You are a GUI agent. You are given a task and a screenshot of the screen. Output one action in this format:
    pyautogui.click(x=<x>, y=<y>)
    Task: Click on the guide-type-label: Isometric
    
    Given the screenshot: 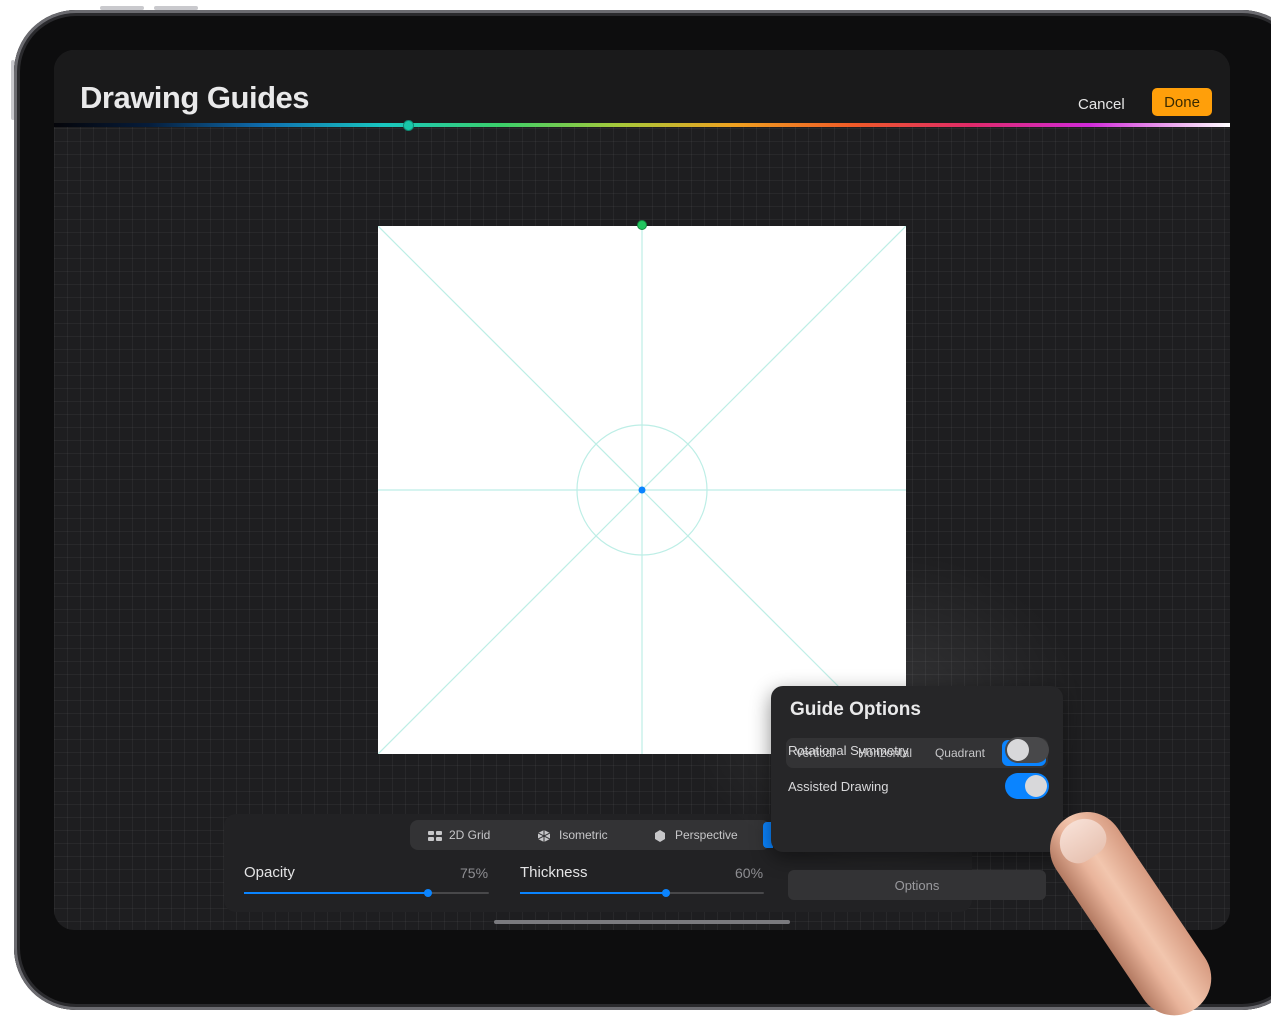 What is the action you would take?
    pyautogui.click(x=583, y=835)
    